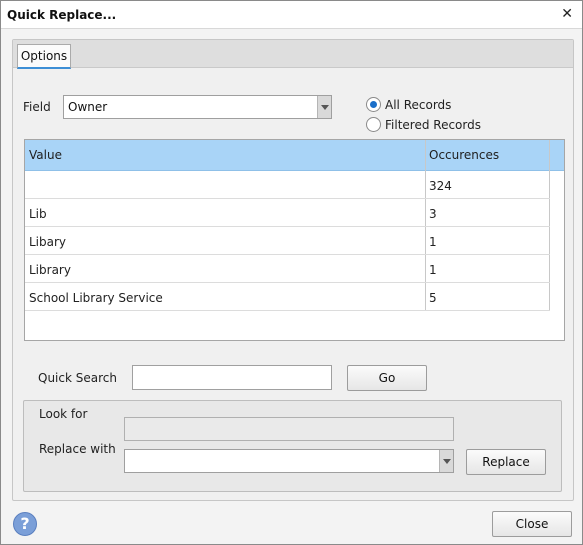 The height and width of the screenshot is (545, 583). What do you see at coordinates (63, 414) in the screenshot?
I see `look-for-label: Look for` at bounding box center [63, 414].